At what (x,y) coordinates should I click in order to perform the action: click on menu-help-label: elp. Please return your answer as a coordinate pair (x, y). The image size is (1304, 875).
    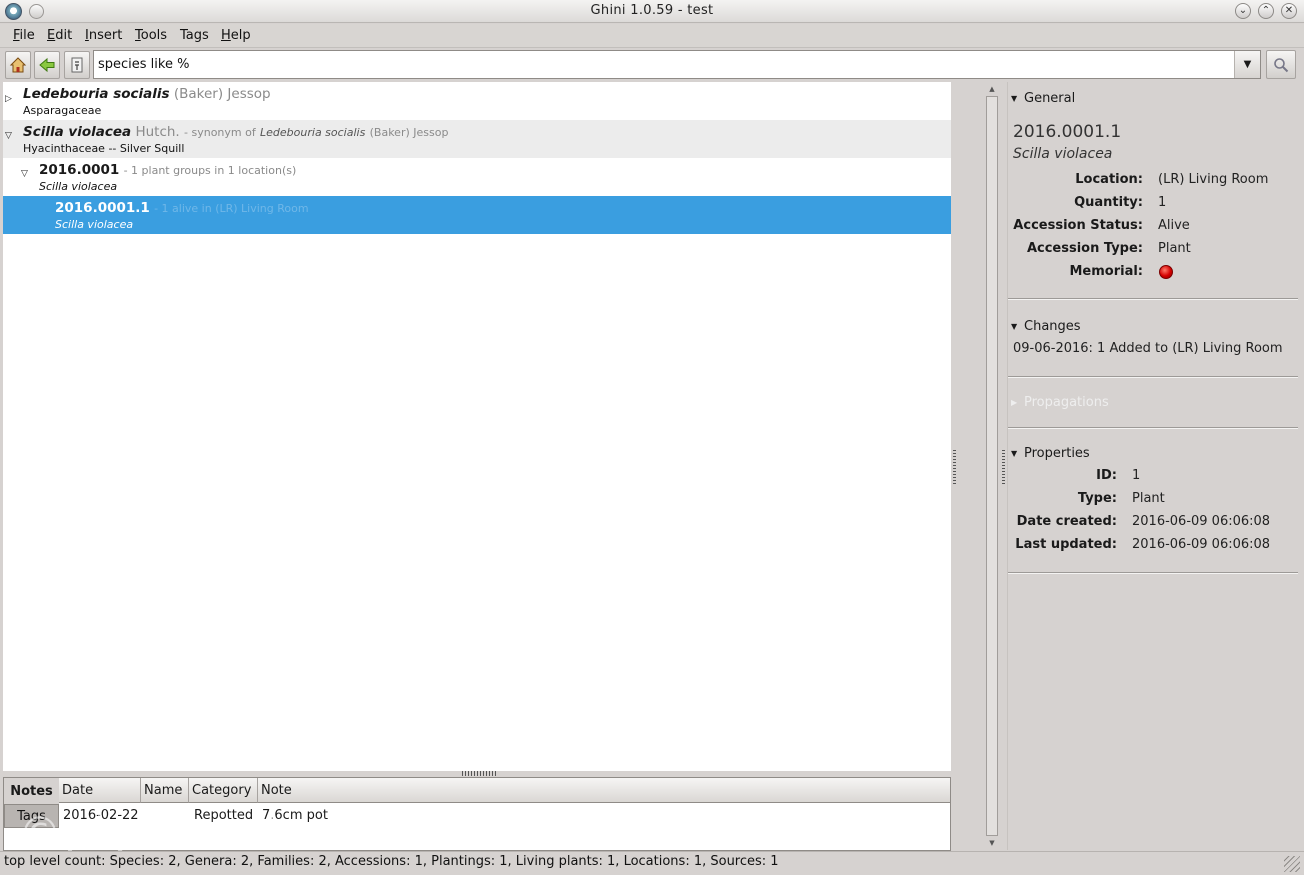
    Looking at the image, I should click on (240, 35).